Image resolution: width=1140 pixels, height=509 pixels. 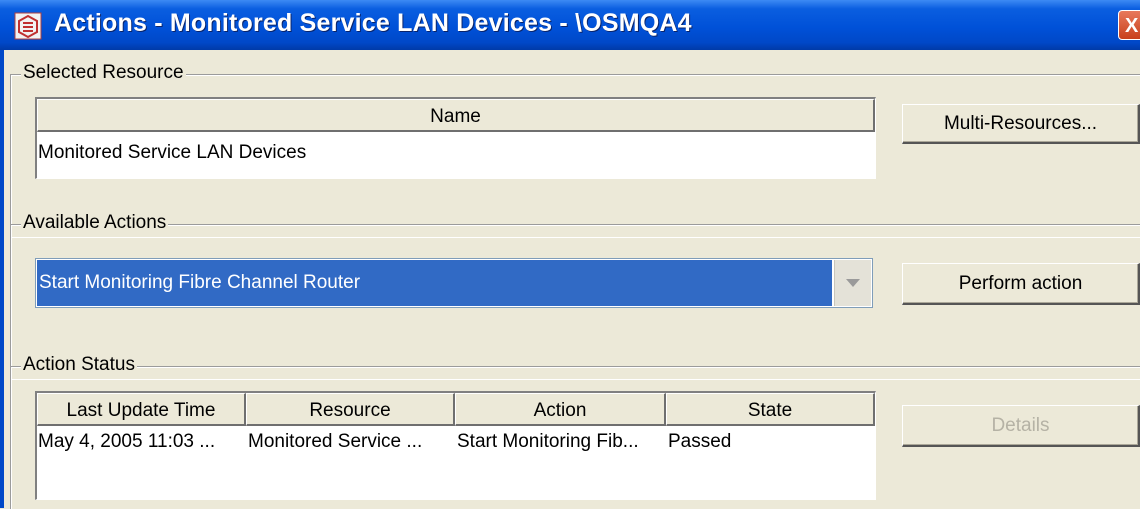 I want to click on cell-state: Passed, so click(x=700, y=441).